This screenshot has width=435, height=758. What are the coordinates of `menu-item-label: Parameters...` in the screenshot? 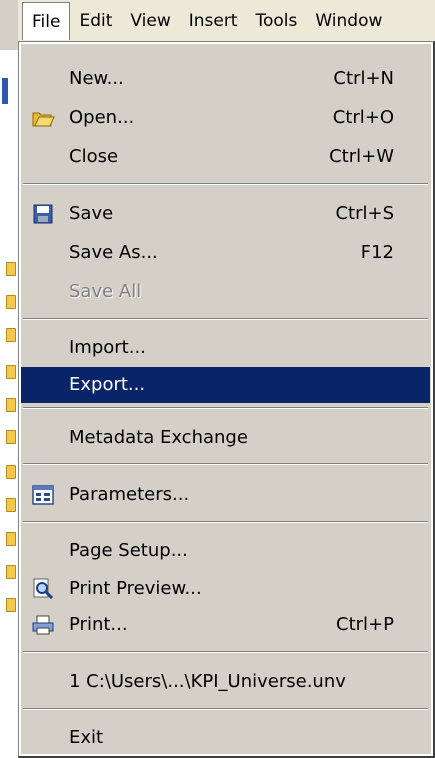 It's located at (129, 494).